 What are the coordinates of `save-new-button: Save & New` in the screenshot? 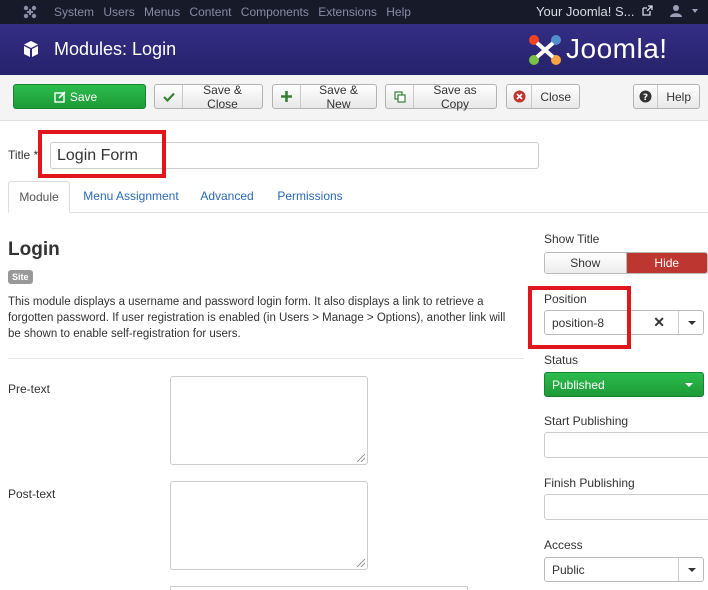 It's located at (324, 96).